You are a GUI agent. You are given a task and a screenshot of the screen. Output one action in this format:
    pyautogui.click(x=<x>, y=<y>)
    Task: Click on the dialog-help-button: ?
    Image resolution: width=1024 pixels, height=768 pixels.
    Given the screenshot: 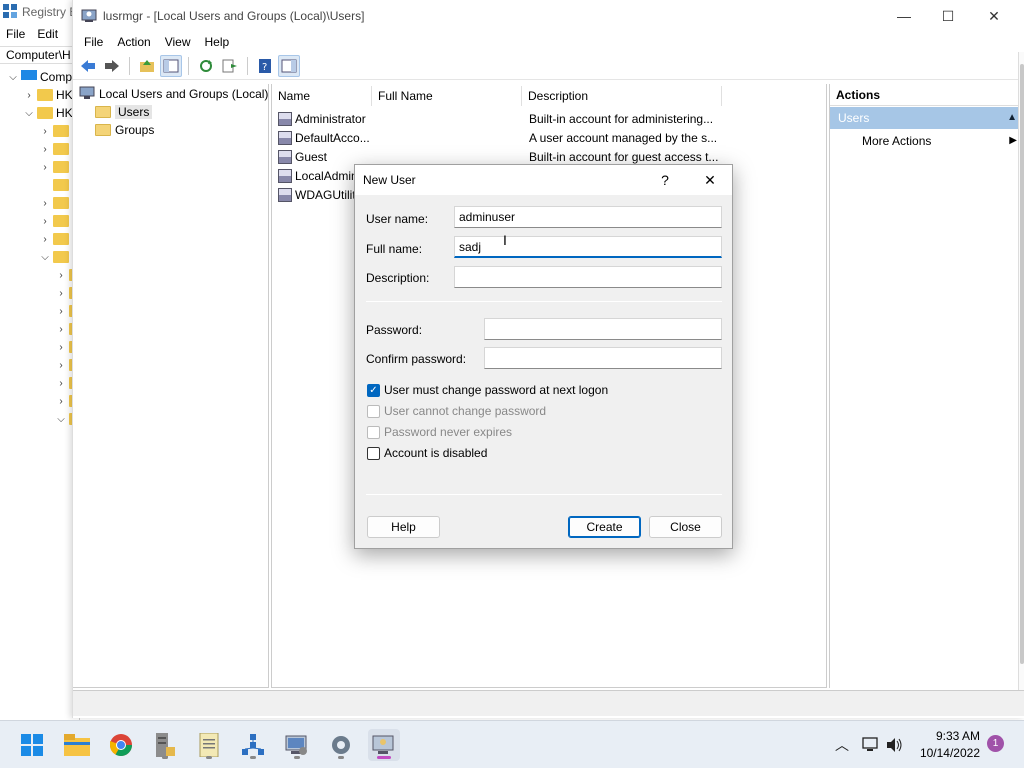 What is the action you would take?
    pyautogui.click(x=665, y=180)
    